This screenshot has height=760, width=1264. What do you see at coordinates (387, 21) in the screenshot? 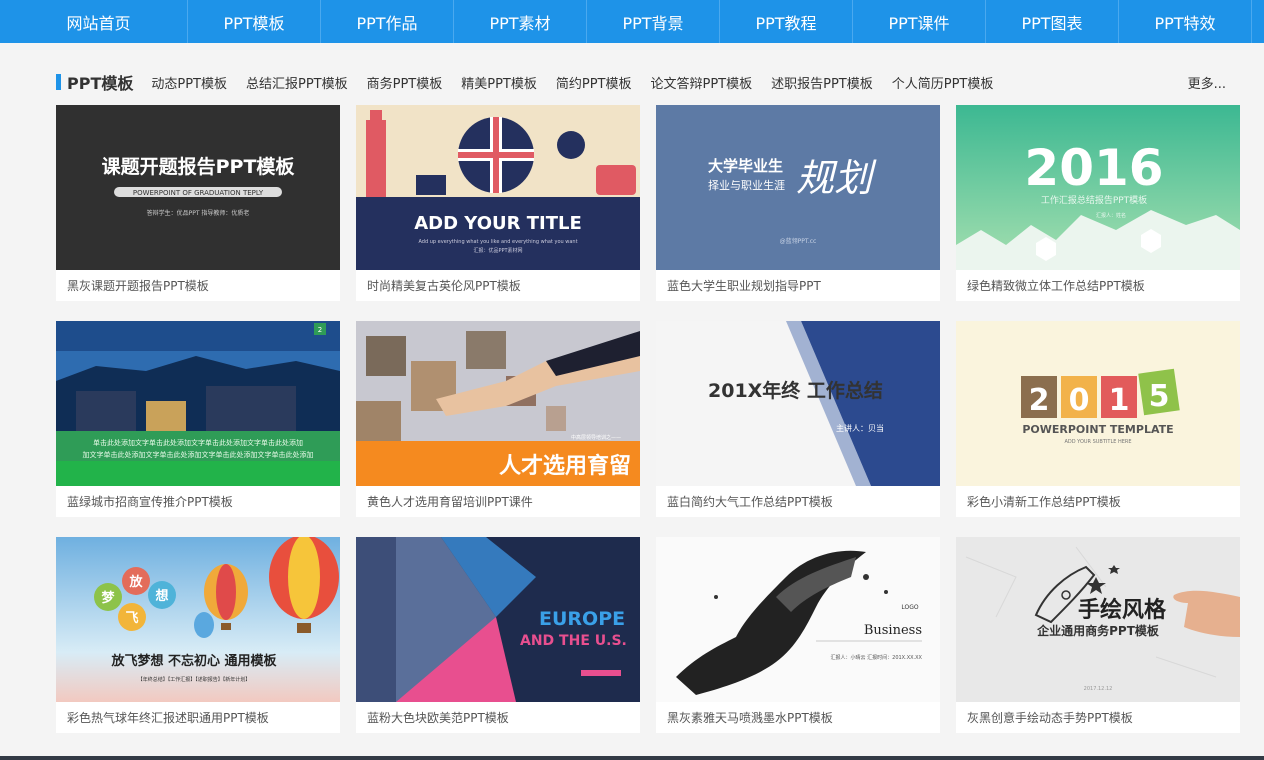
I see `nav-item-ppt-works: PPT作品` at bounding box center [387, 21].